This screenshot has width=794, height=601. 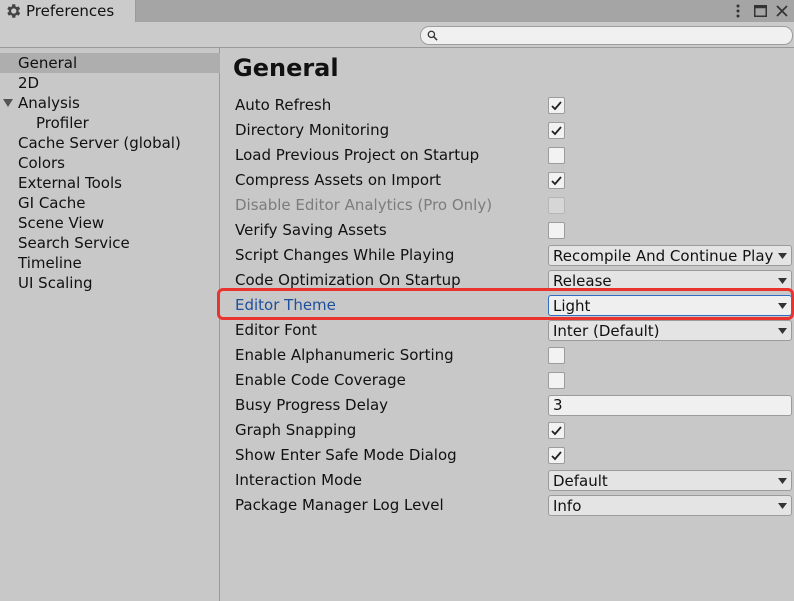 What do you see at coordinates (507, 205) in the screenshot?
I see `setting-disable-editor-analytics: Disable Editor Analytics (Pro Only)` at bounding box center [507, 205].